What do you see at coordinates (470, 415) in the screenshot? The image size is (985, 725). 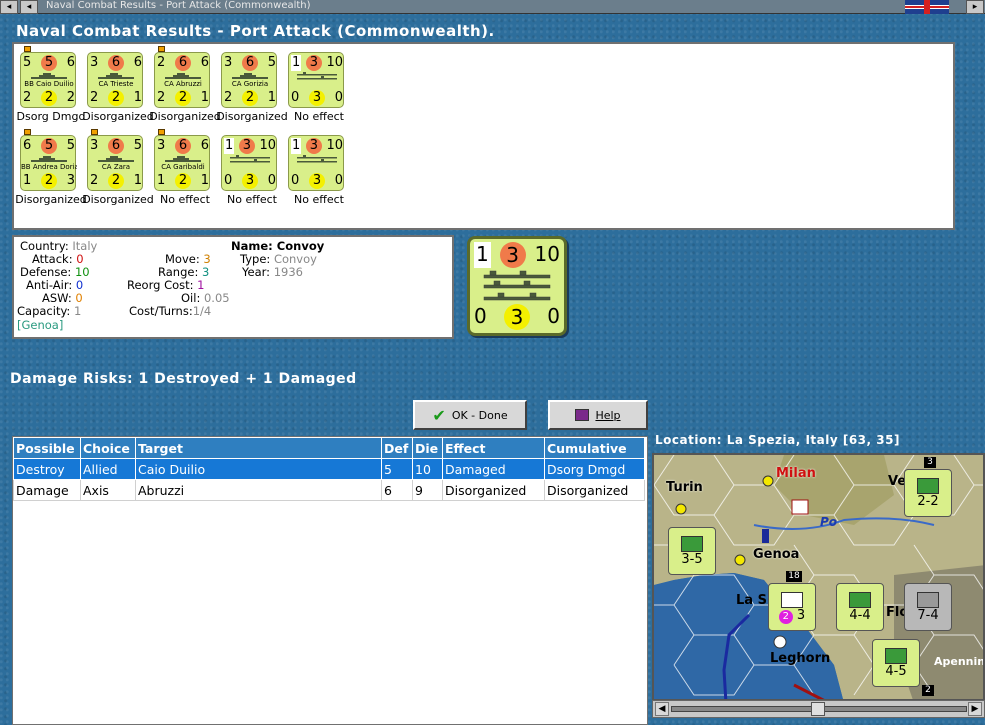 I see `ok-done-button: ✔ OK - Done` at bounding box center [470, 415].